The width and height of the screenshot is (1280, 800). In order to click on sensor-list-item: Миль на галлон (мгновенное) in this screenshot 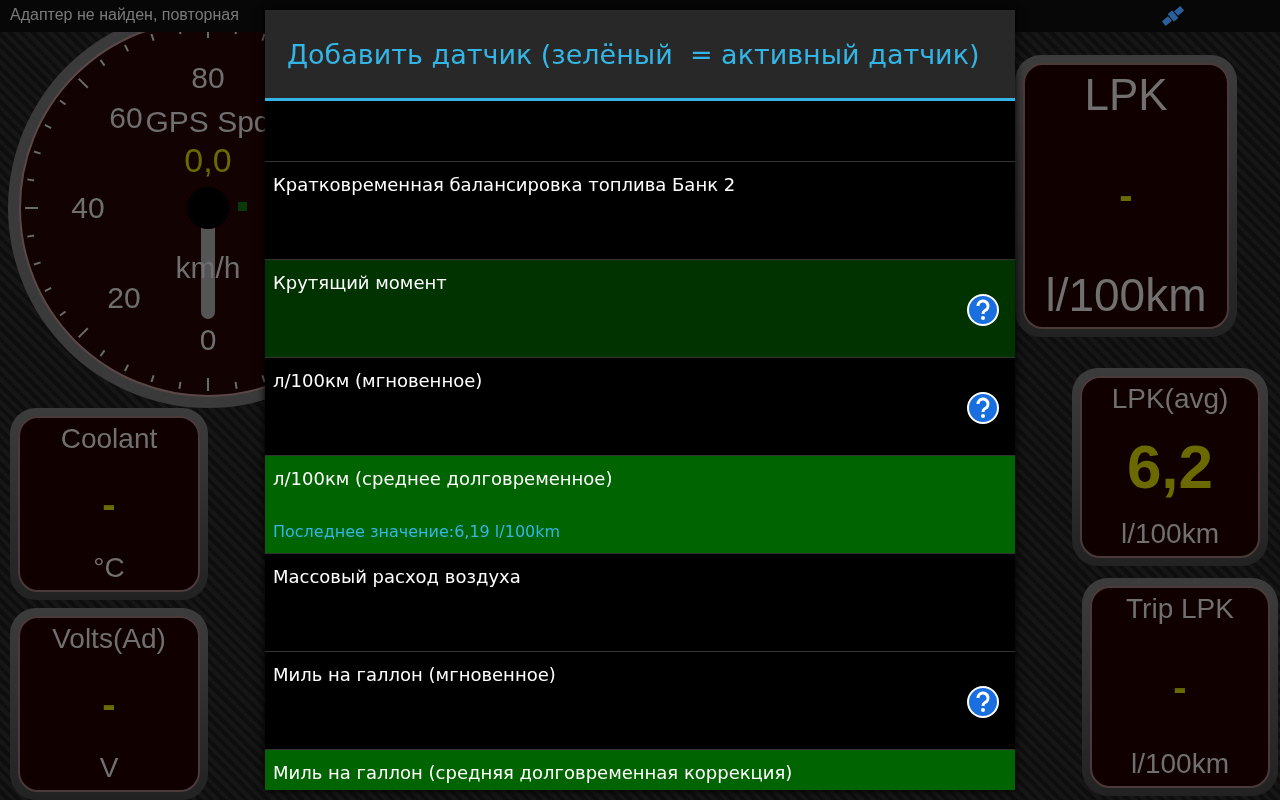, I will do `click(640, 700)`.